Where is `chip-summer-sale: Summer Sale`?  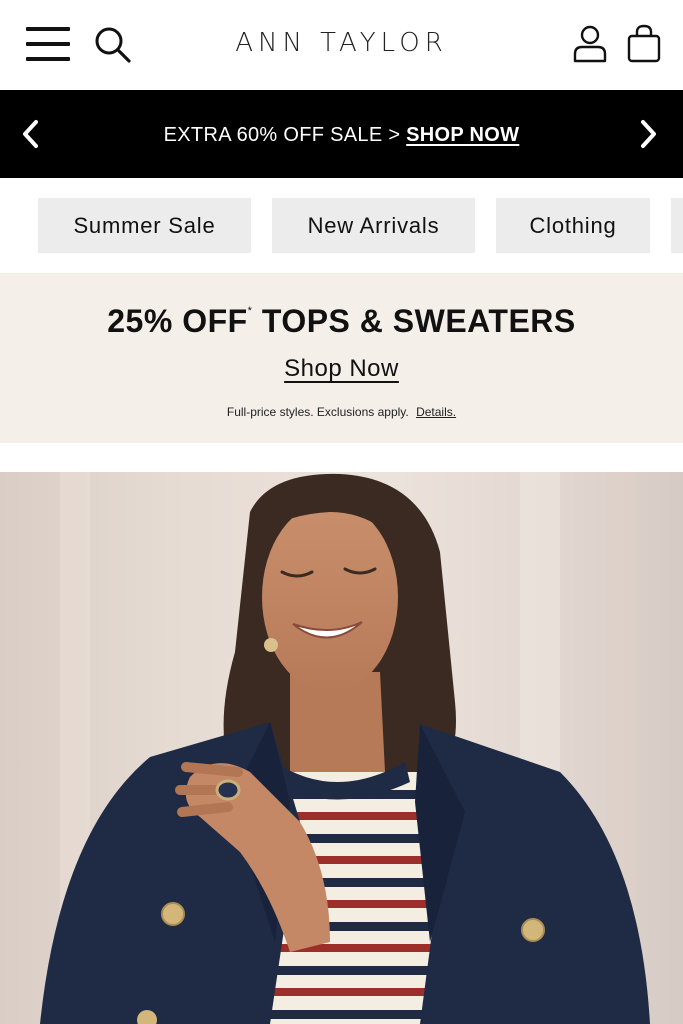
chip-summer-sale: Summer Sale is located at coordinates (144, 225).